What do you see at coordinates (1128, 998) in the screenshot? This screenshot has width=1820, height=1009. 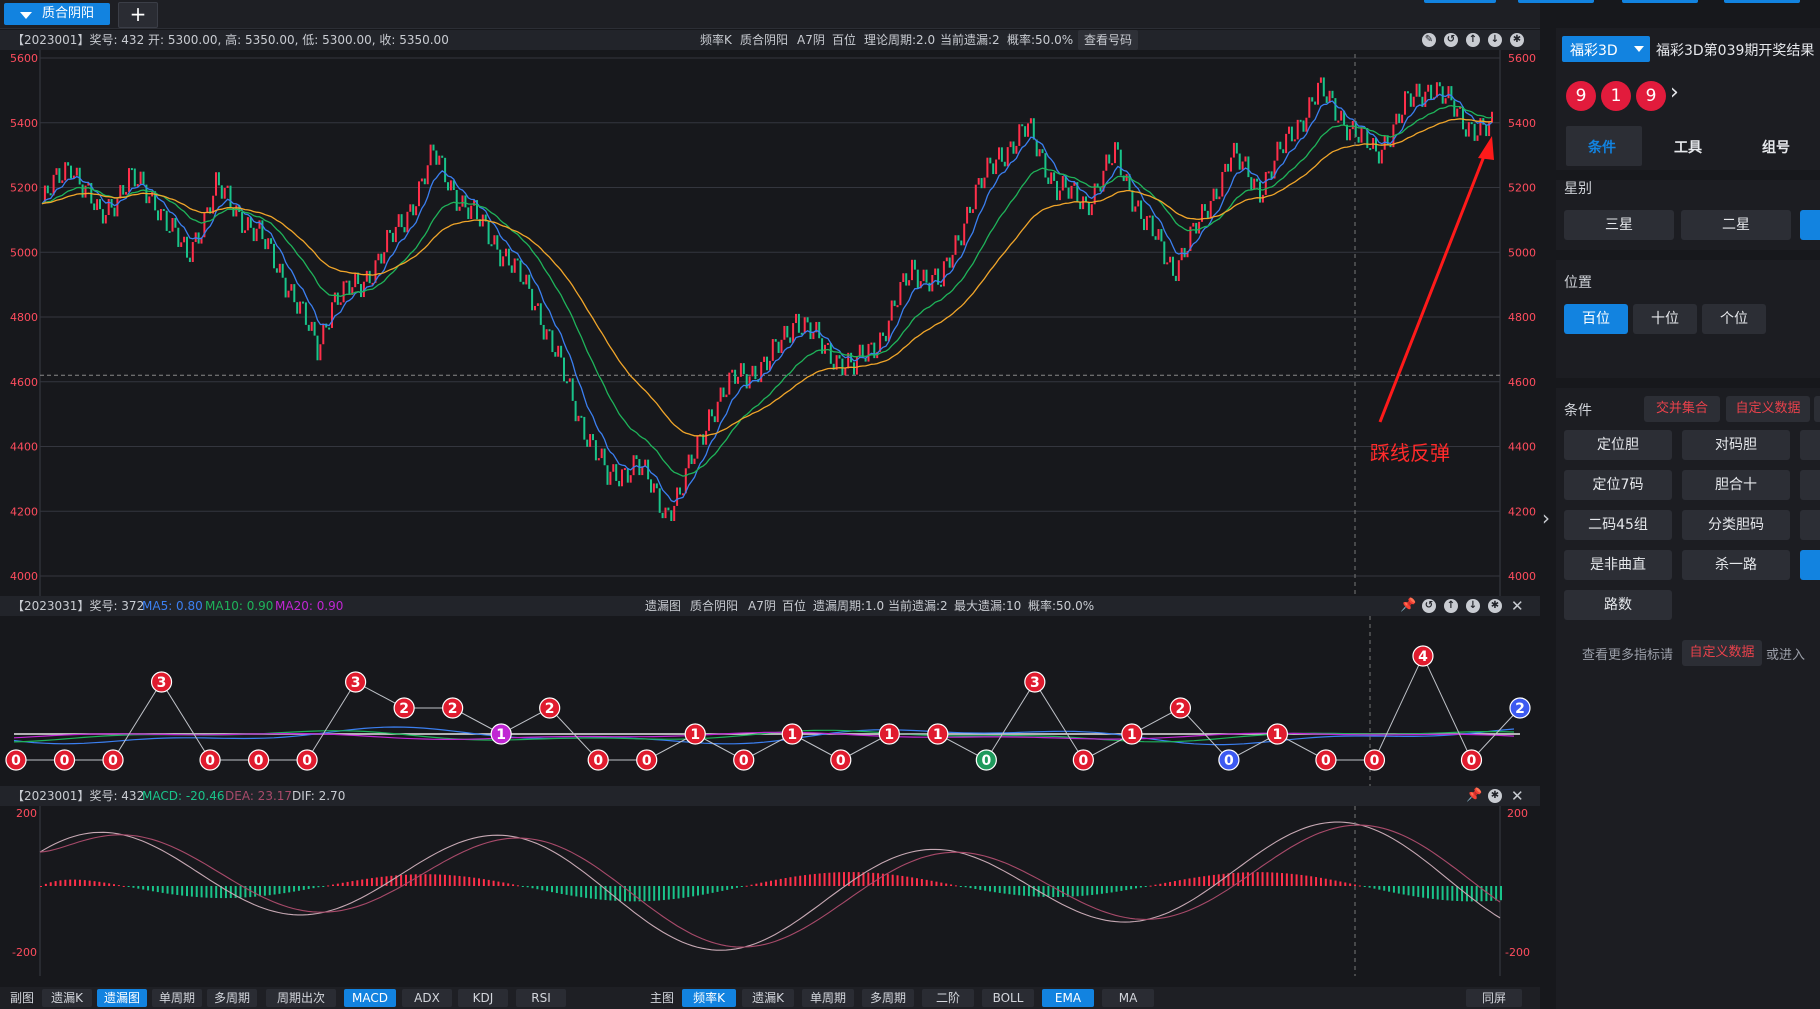 I see `main-ma-button: MA` at bounding box center [1128, 998].